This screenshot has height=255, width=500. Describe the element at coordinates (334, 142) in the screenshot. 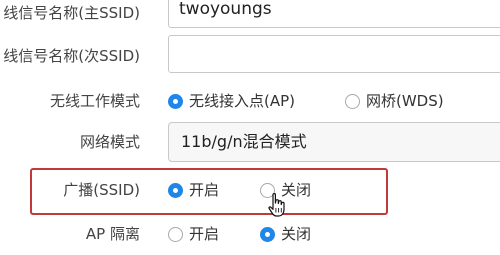

I see `network-mode-select: 11b/g/n混合模式` at that location.